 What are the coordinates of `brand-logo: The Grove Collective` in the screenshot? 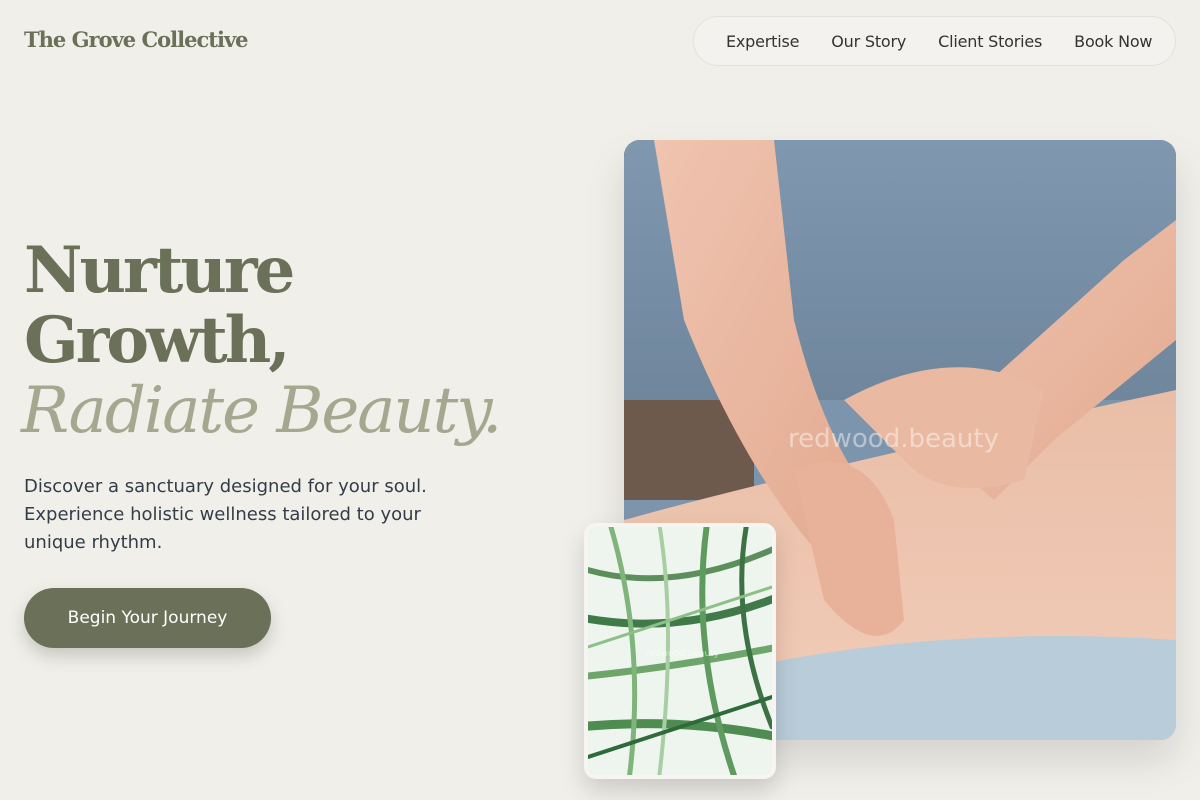 It's located at (136, 39).